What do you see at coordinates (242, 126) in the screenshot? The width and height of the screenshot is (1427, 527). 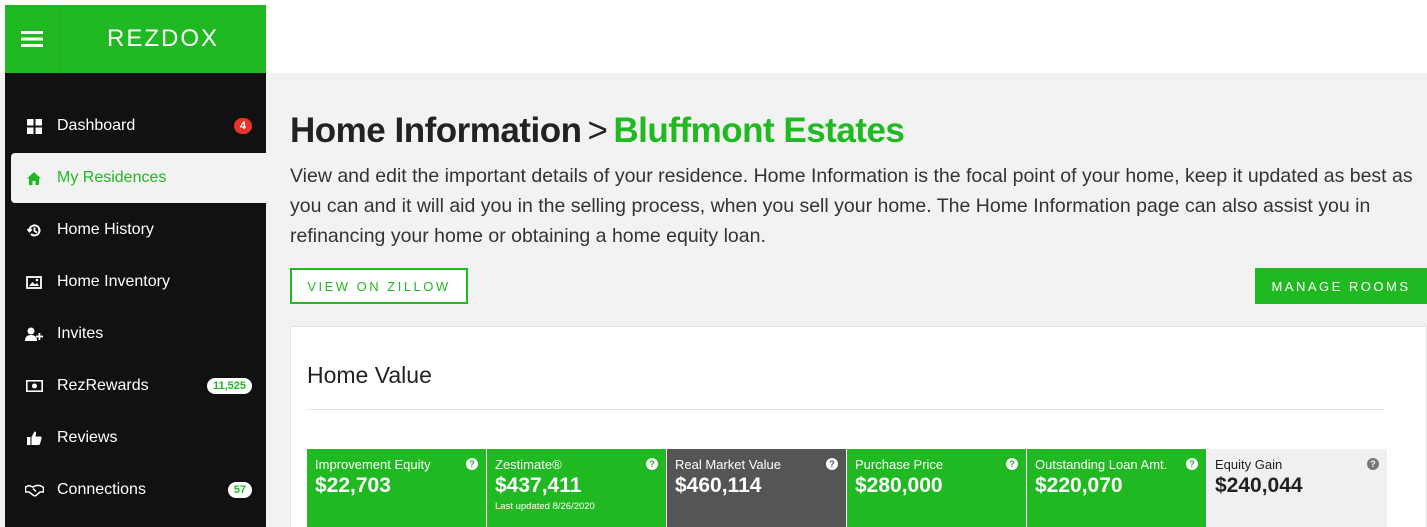 I see `notification-badge: 4` at bounding box center [242, 126].